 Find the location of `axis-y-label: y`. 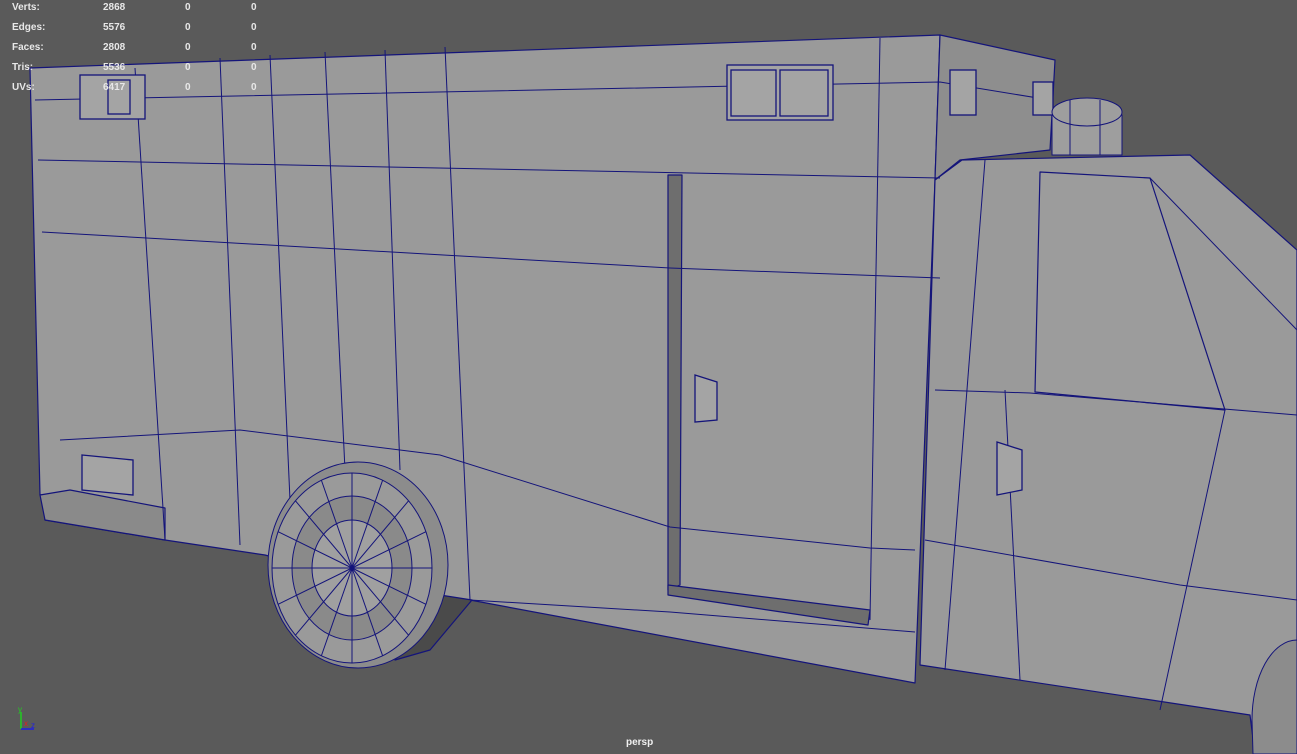

axis-y-label: y is located at coordinates (20, 709).